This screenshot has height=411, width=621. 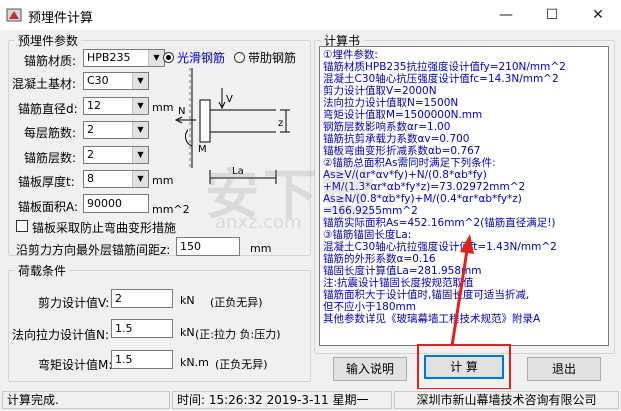 I want to click on calc-line: 锚筋面积大于设计值时,锚固长度可适当折减,, so click(x=426, y=295).